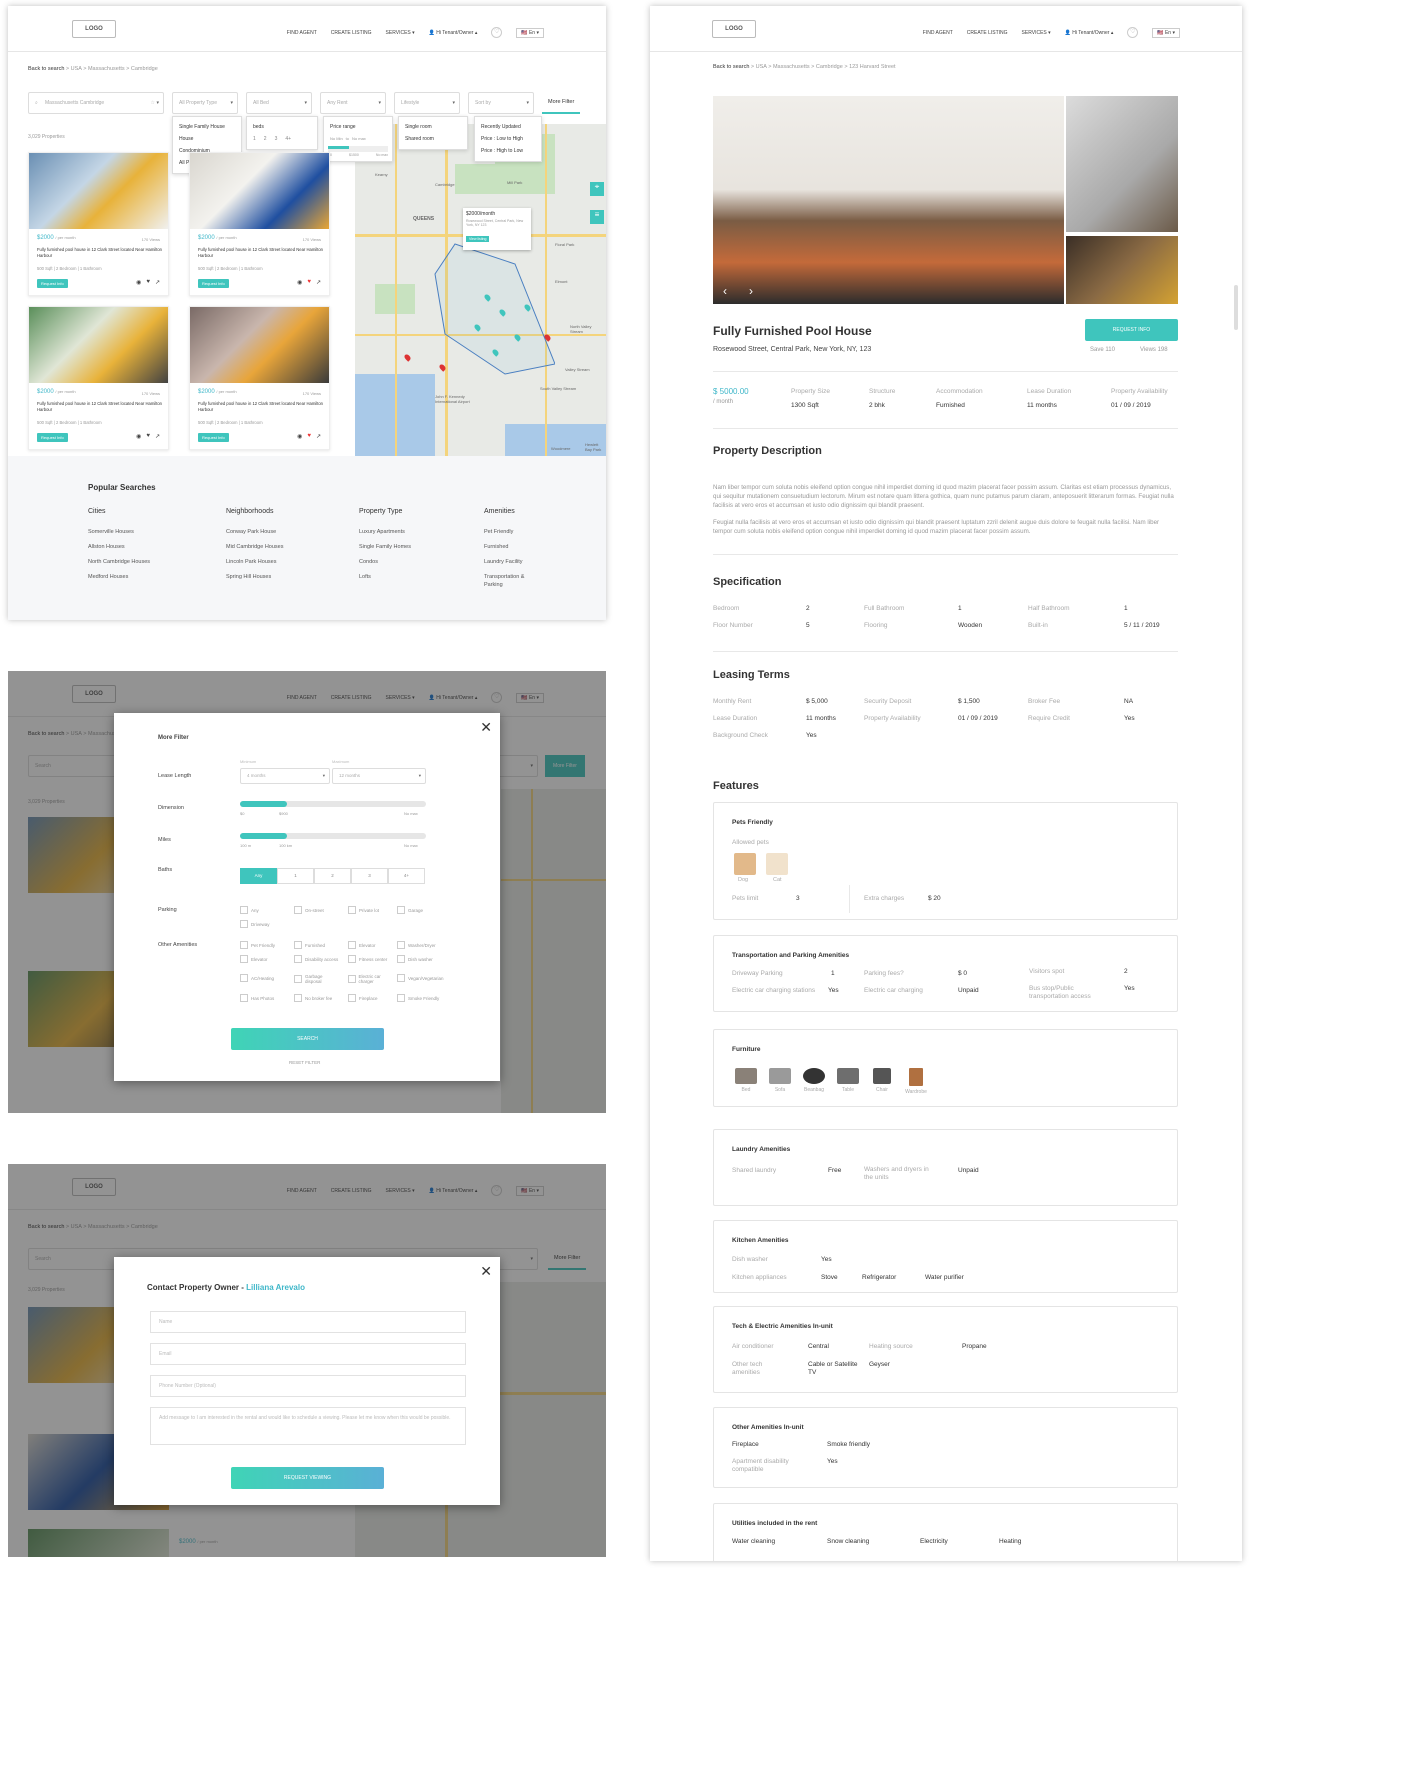 This screenshot has width=1410, height=1768. Describe the element at coordinates (725, 291) in the screenshot. I see `prev-arrow-icon: ‹` at that location.